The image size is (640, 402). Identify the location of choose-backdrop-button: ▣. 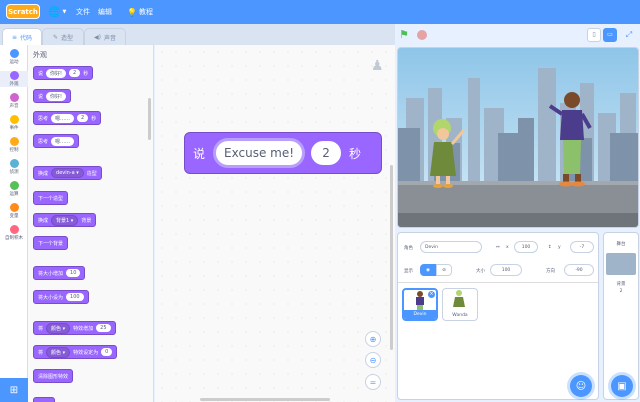
(622, 386).